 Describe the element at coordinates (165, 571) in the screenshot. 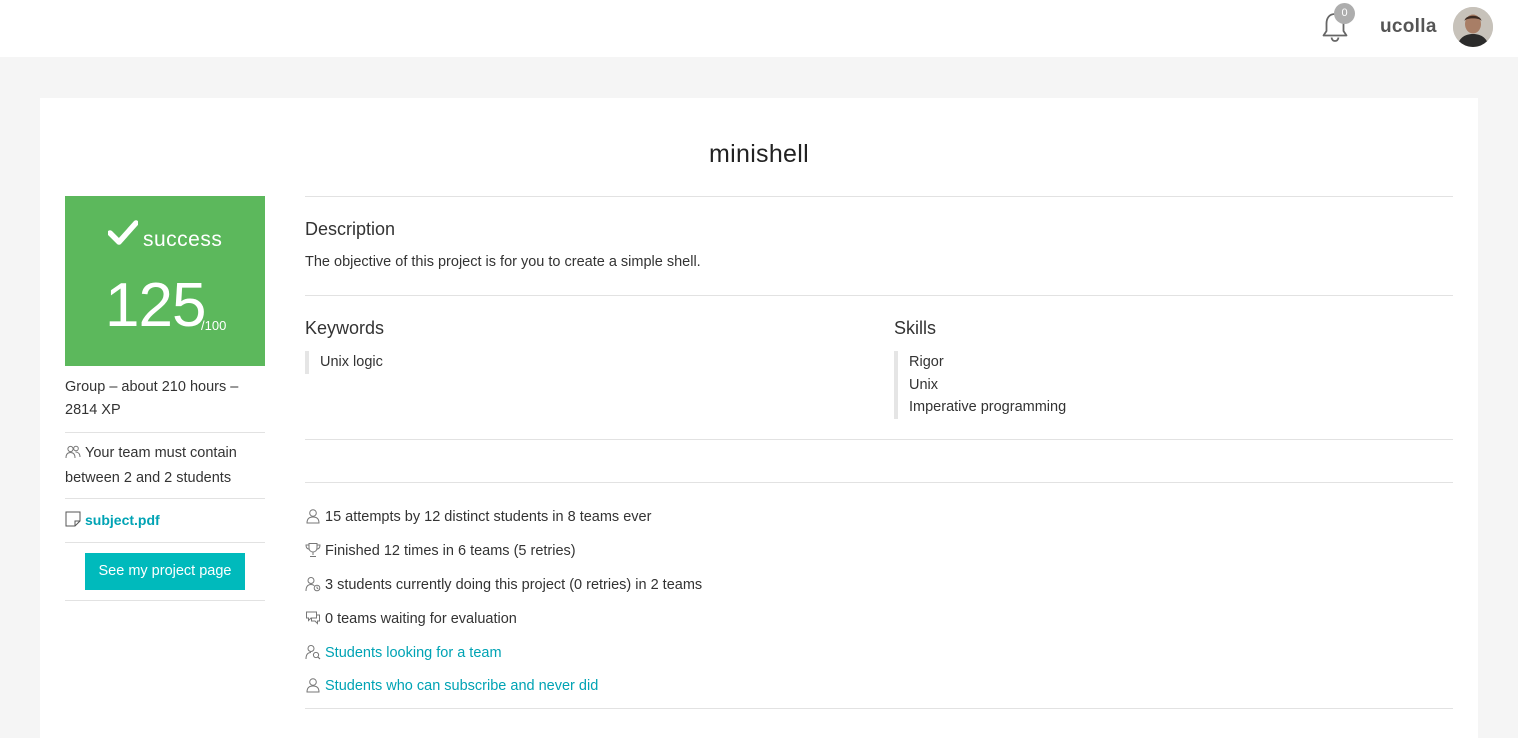

I see `see-project-page-button: See my project page` at that location.